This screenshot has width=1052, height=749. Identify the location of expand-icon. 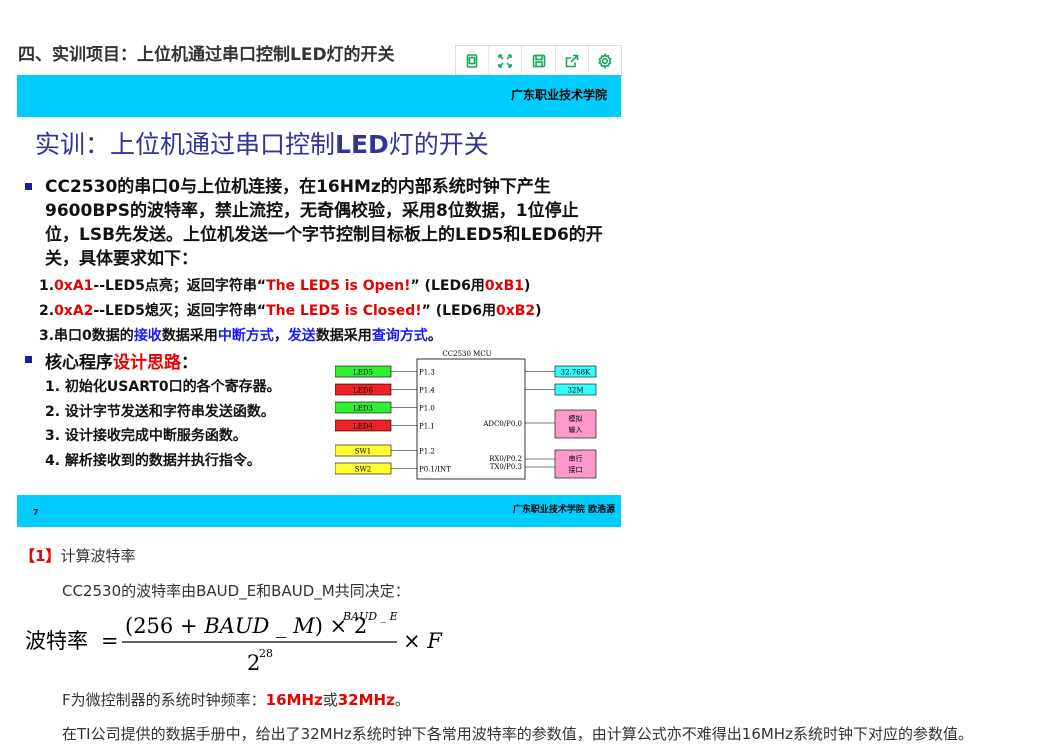
(505, 61).